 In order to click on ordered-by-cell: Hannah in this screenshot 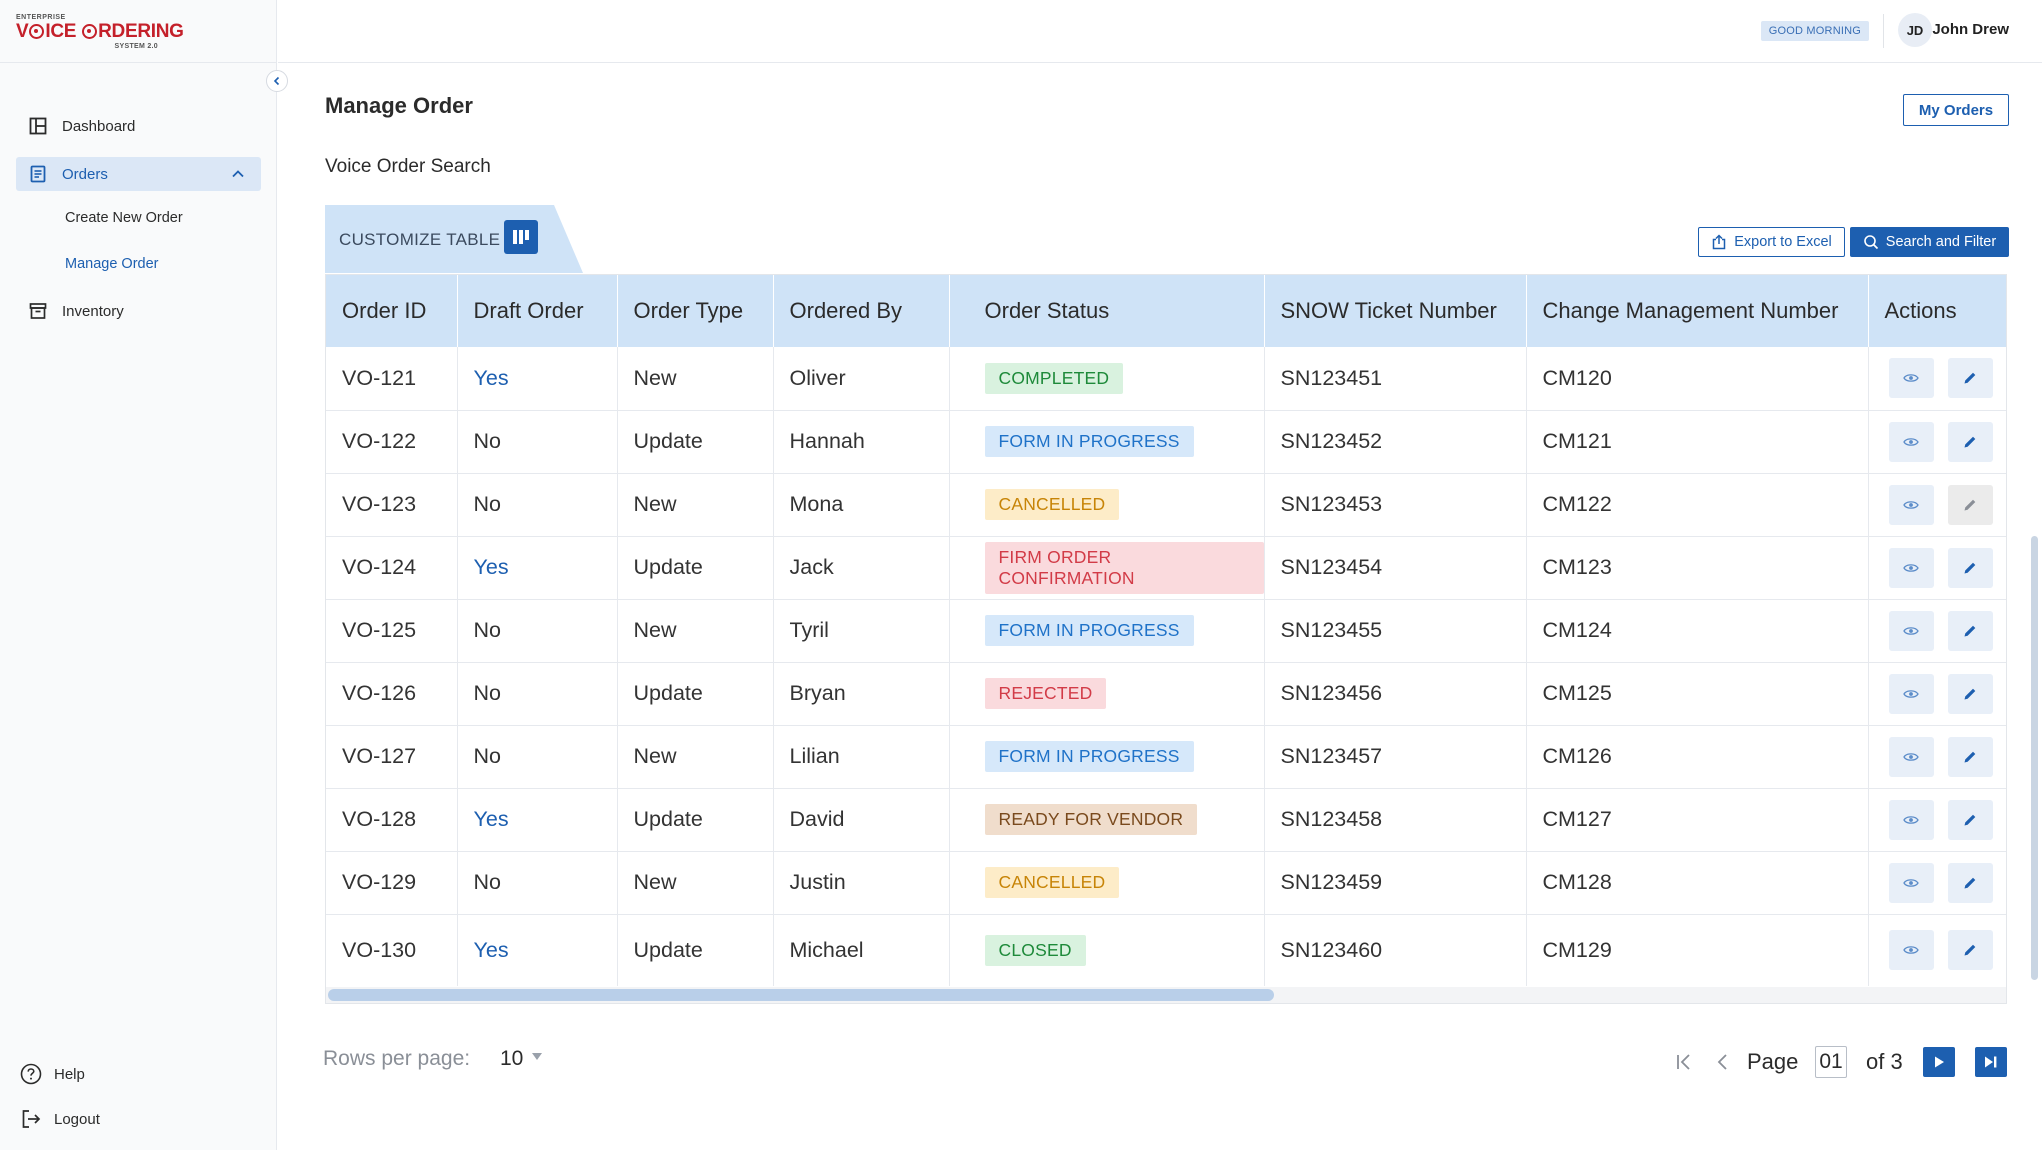, I will do `click(861, 442)`.